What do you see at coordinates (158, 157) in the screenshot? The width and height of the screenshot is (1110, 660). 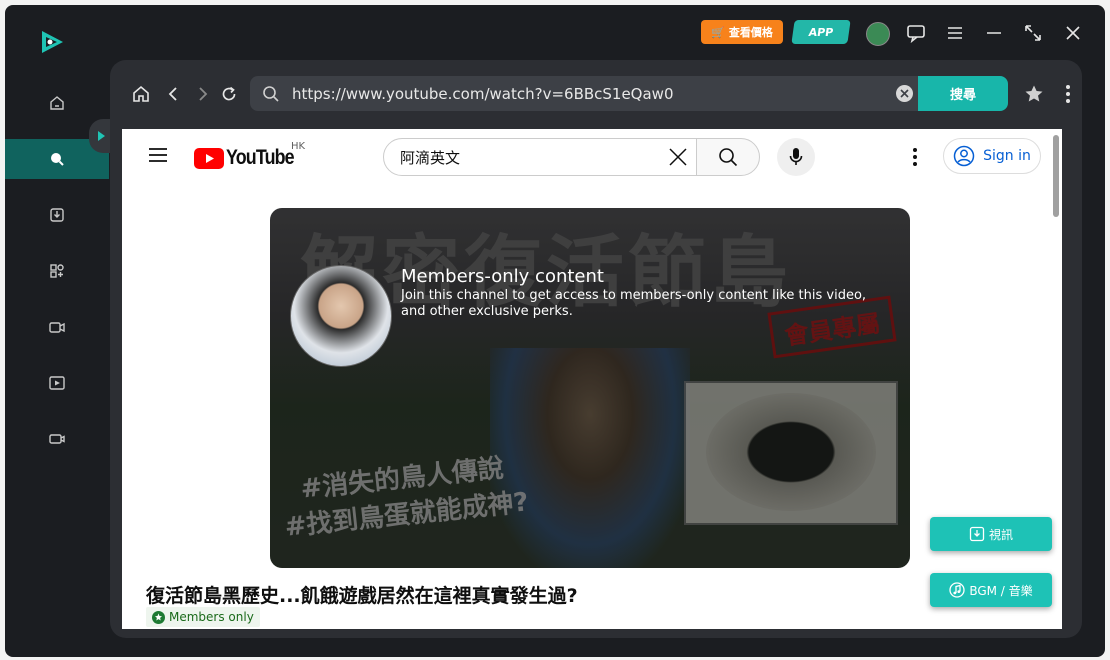 I see `yt-menu-icon` at bounding box center [158, 157].